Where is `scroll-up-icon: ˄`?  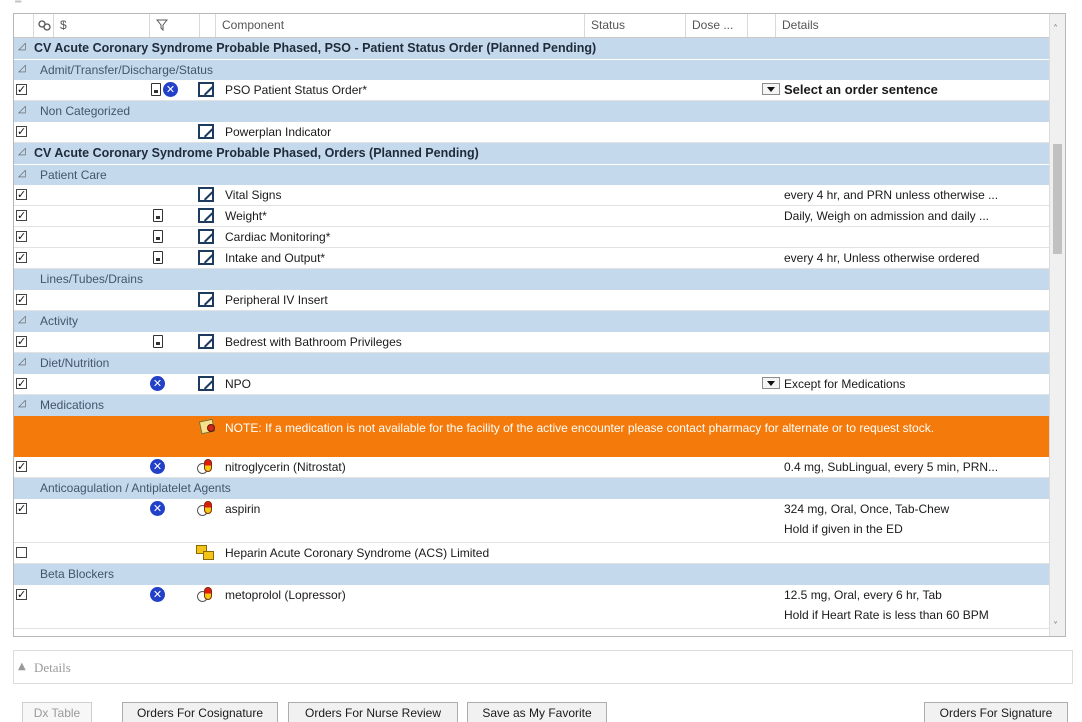
scroll-up-icon: ˄ is located at coordinates (1055, 29).